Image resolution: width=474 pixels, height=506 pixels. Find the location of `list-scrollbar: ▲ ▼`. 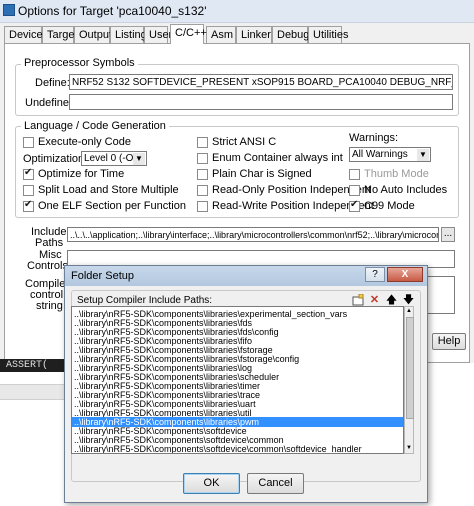

list-scrollbar: ▲ ▼ is located at coordinates (409, 380).